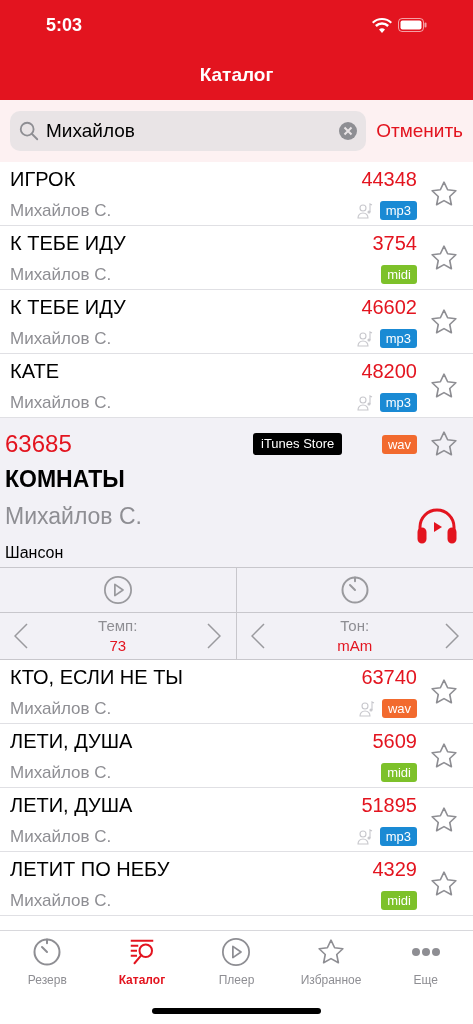  I want to click on cancel-button: Отменить, so click(419, 131).